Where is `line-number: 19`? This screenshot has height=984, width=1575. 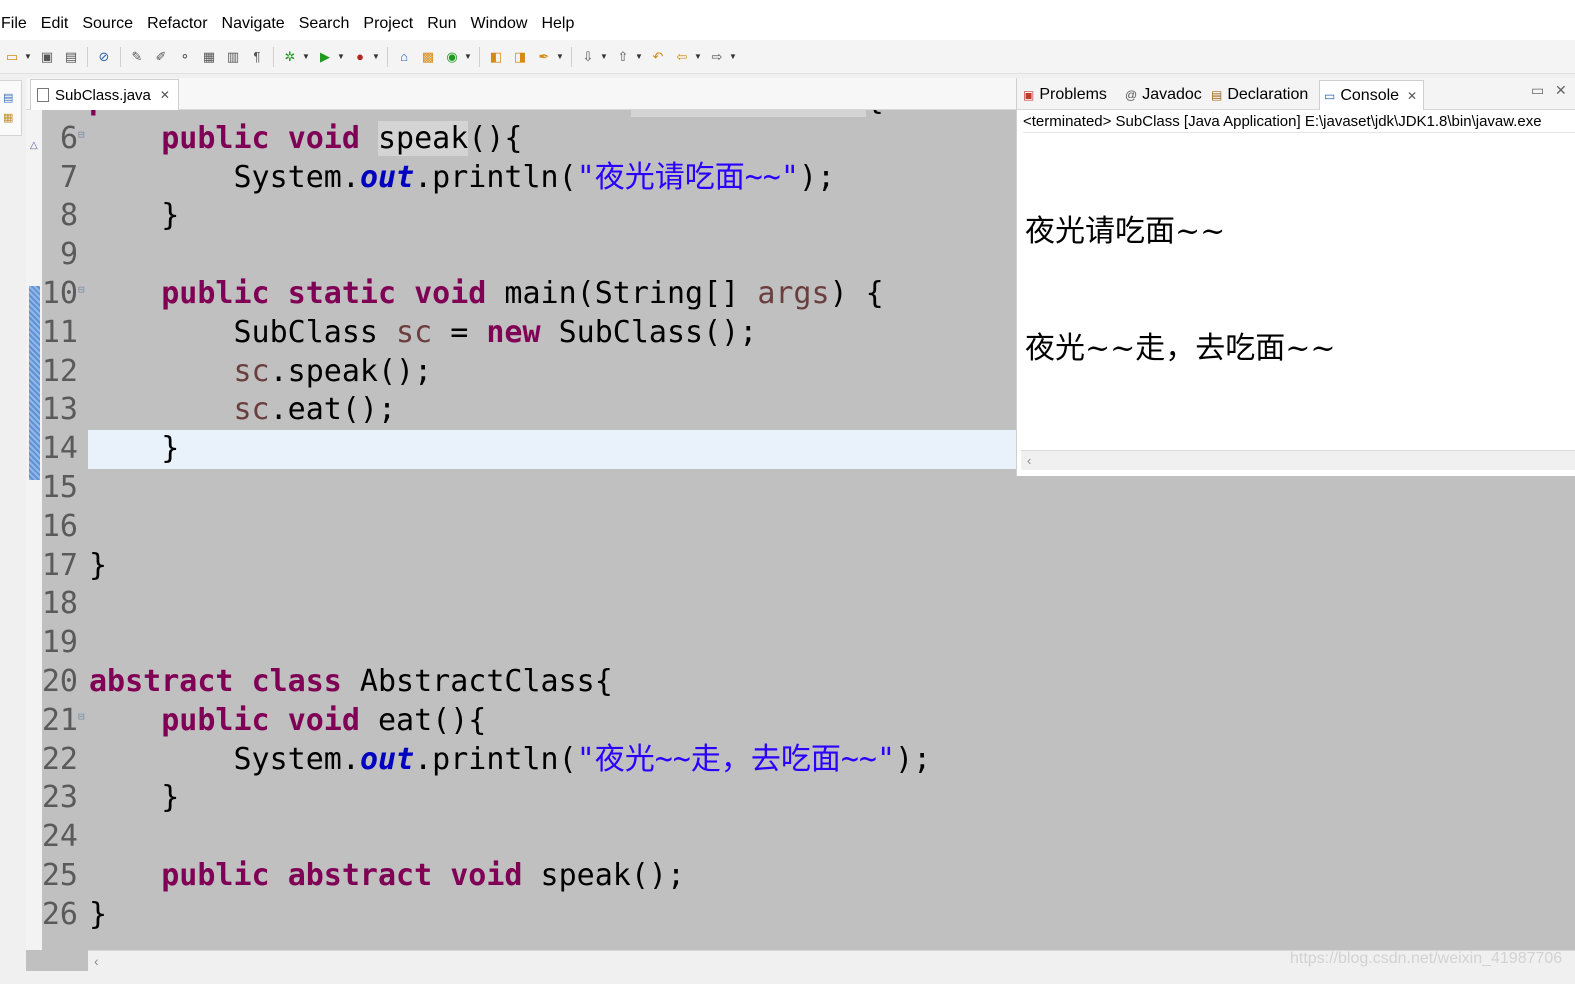
line-number: 19 is located at coordinates (59, 643).